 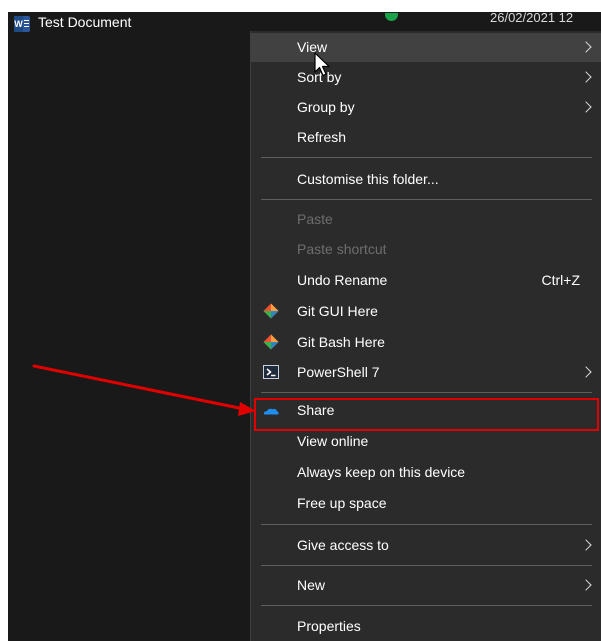 I want to click on menu-item-free-up-space: Free up space, so click(x=426, y=503).